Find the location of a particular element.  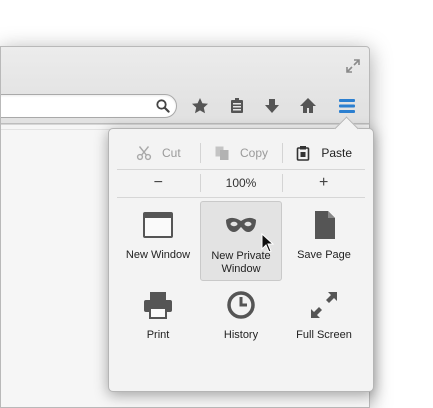

history-button: History is located at coordinates (241, 321).